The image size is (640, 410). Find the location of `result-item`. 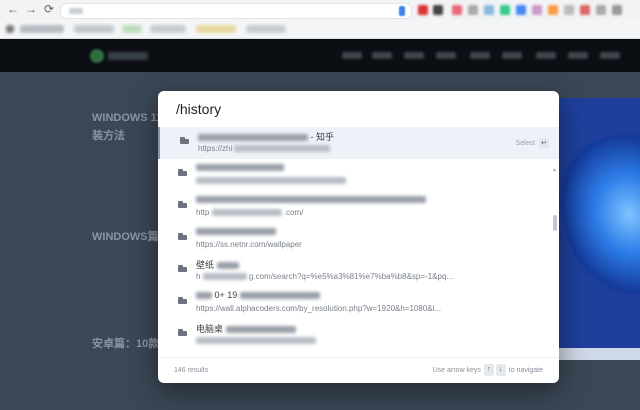

result-item is located at coordinates (358, 175).